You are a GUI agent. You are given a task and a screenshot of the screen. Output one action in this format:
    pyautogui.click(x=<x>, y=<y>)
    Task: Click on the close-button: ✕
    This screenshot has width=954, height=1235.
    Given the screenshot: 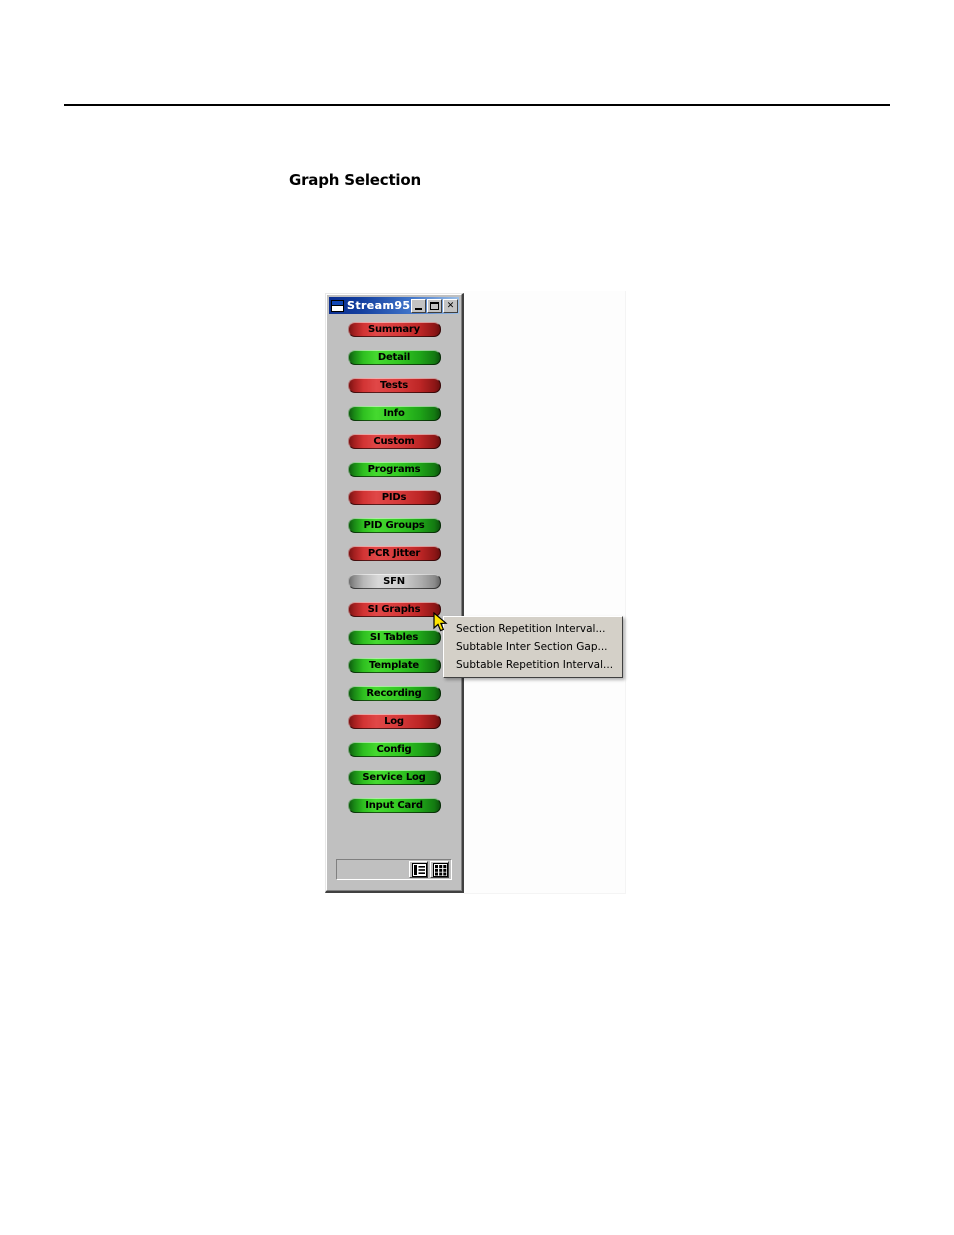 What is the action you would take?
    pyautogui.click(x=450, y=305)
    